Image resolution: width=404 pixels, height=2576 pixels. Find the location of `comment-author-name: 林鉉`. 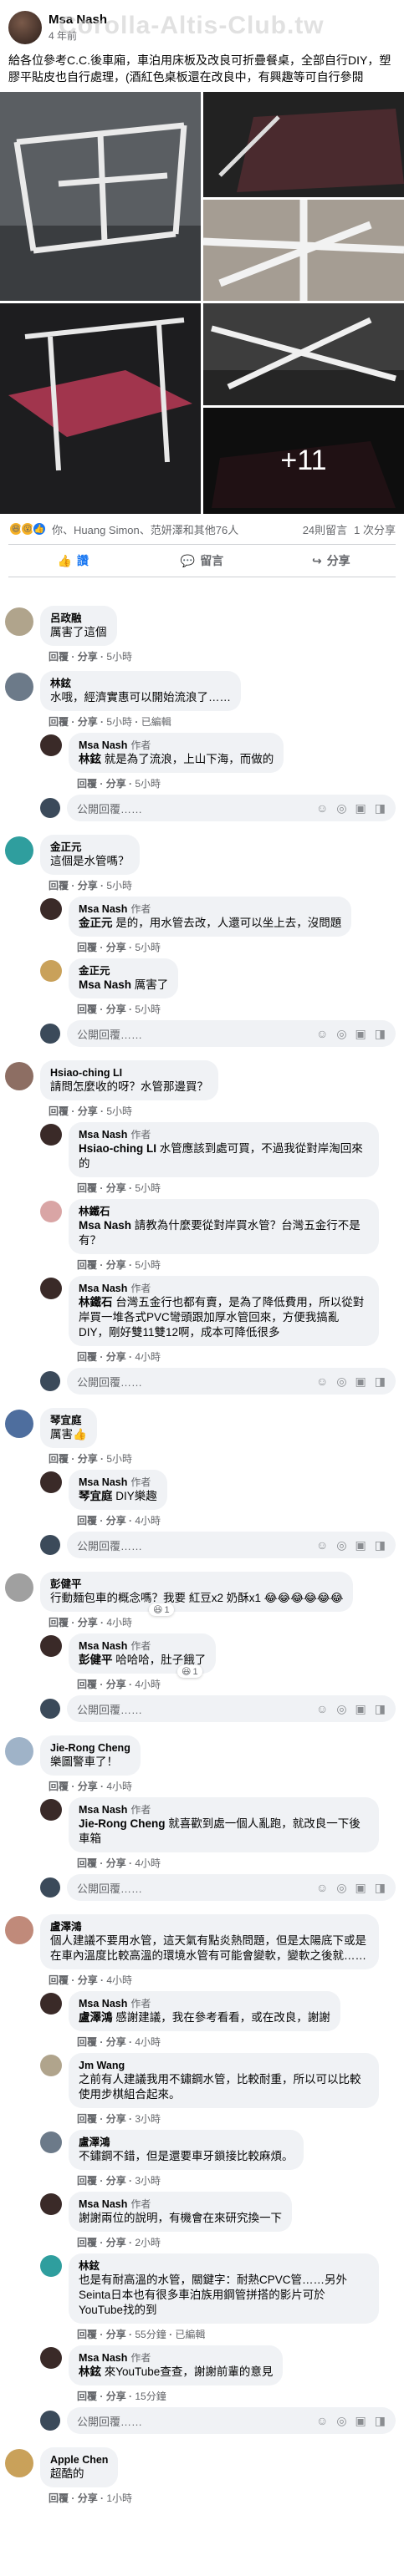

comment-author-name: 林鉉 is located at coordinates (60, 683).